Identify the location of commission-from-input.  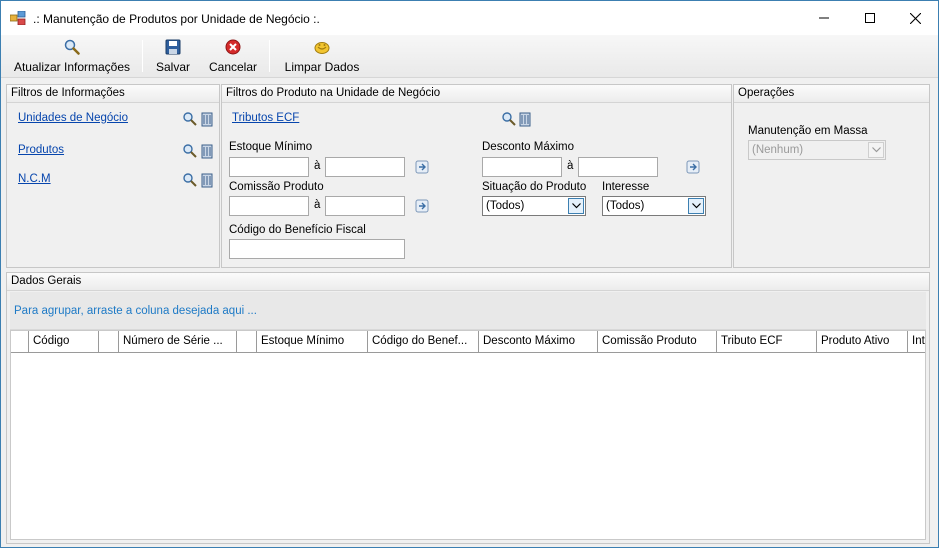
(269, 206).